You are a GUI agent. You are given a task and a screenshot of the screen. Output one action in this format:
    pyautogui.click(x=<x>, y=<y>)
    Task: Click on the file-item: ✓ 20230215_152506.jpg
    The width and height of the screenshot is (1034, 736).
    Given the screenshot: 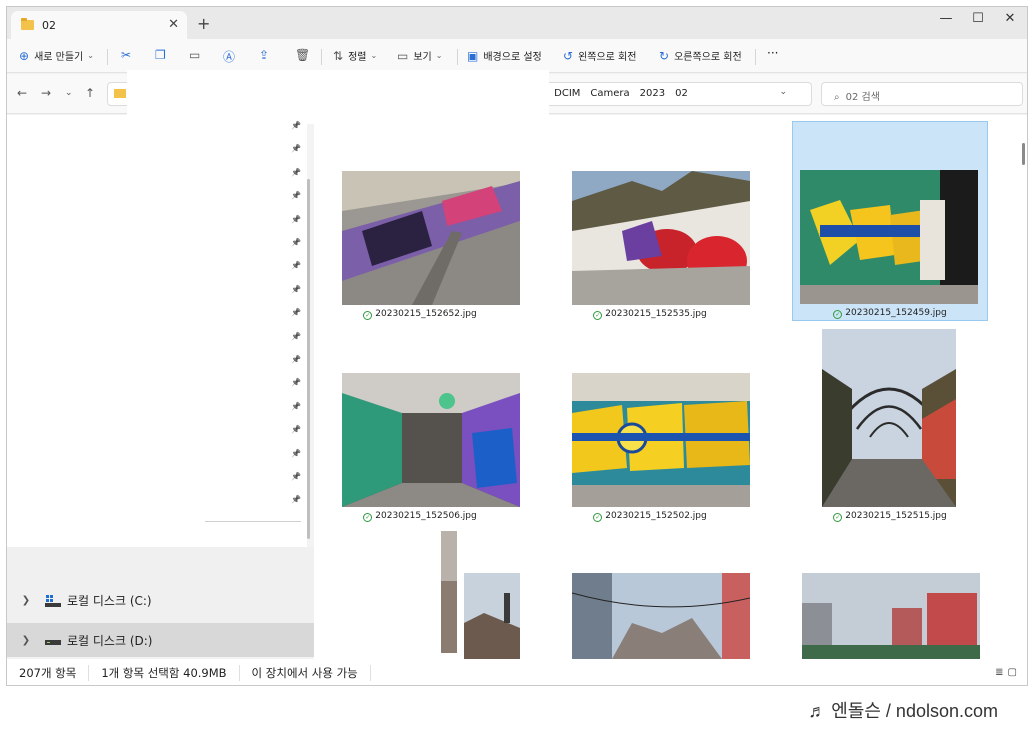 What is the action you would take?
    pyautogui.click(x=421, y=425)
    